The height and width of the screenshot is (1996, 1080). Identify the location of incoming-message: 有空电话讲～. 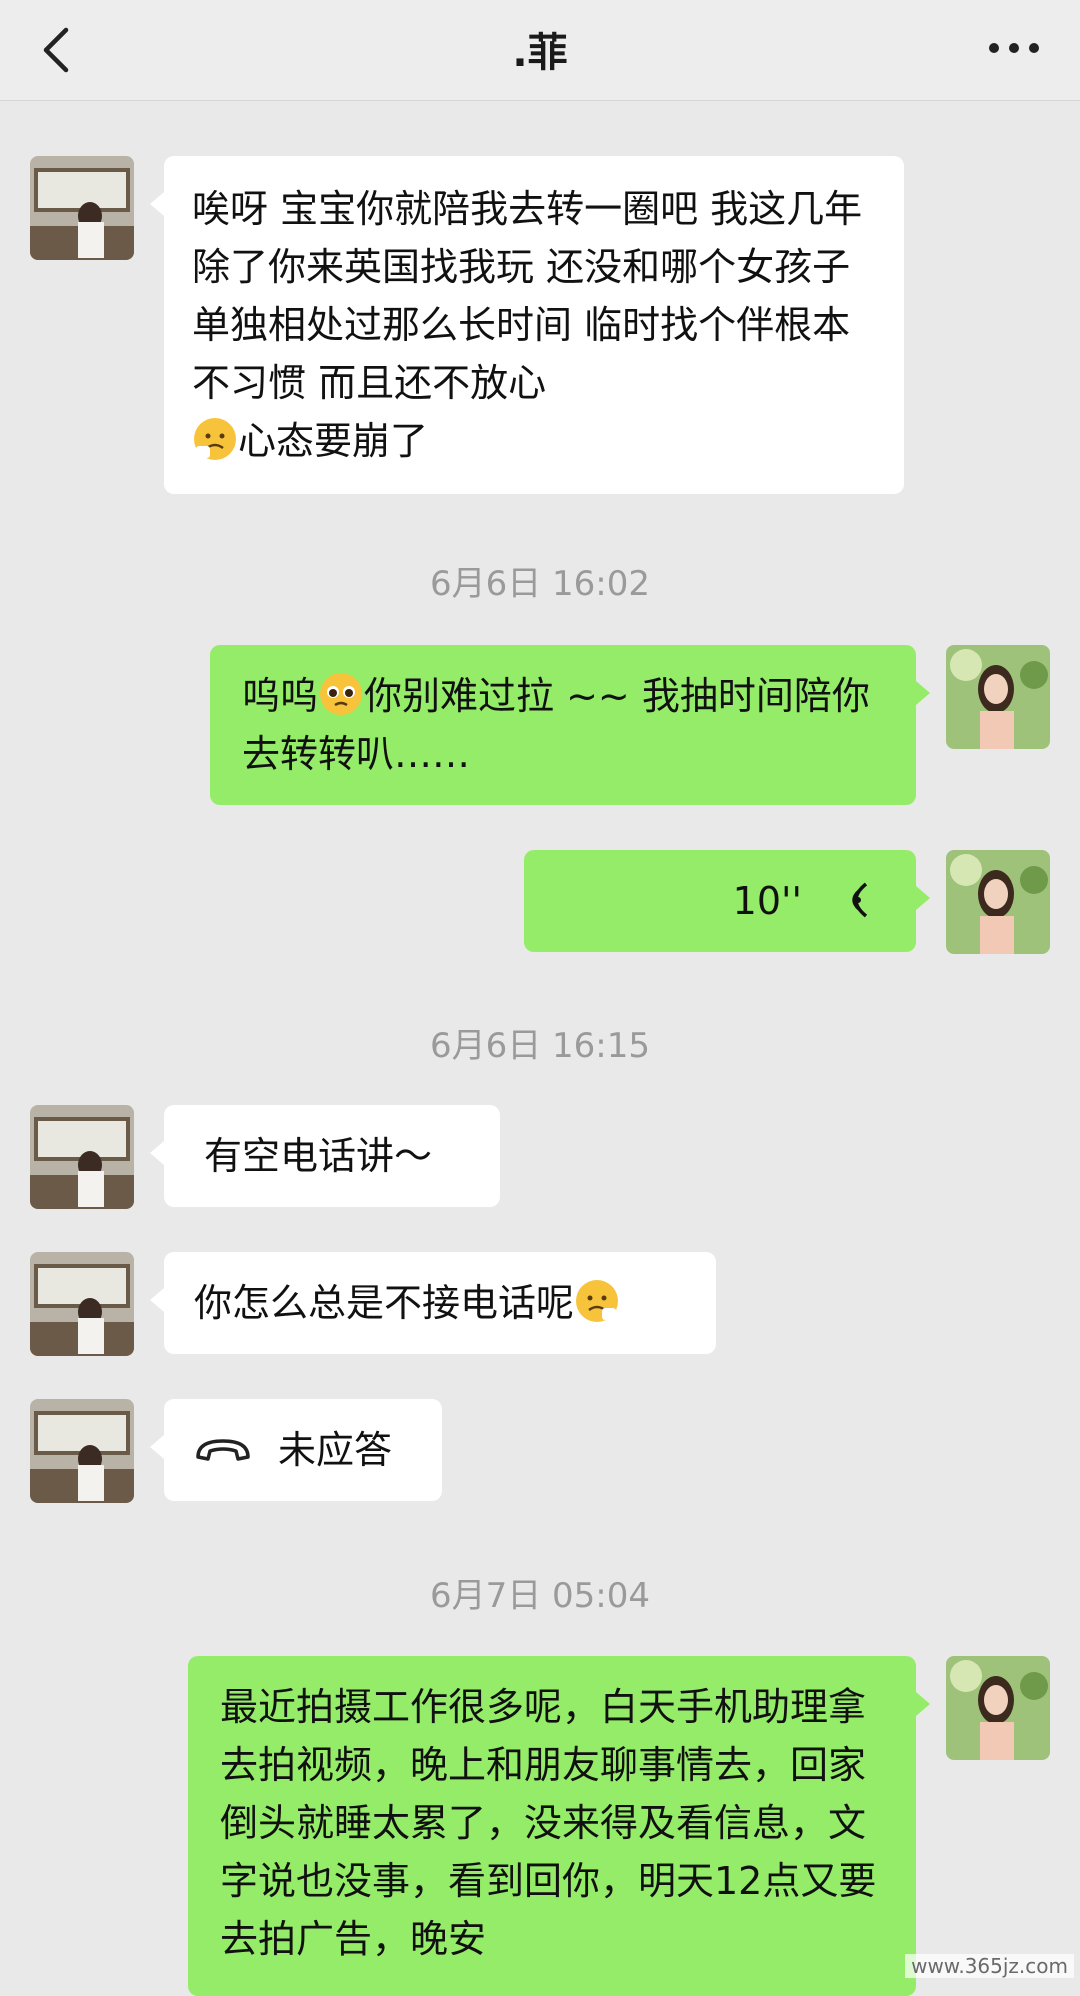
(325, 1156).